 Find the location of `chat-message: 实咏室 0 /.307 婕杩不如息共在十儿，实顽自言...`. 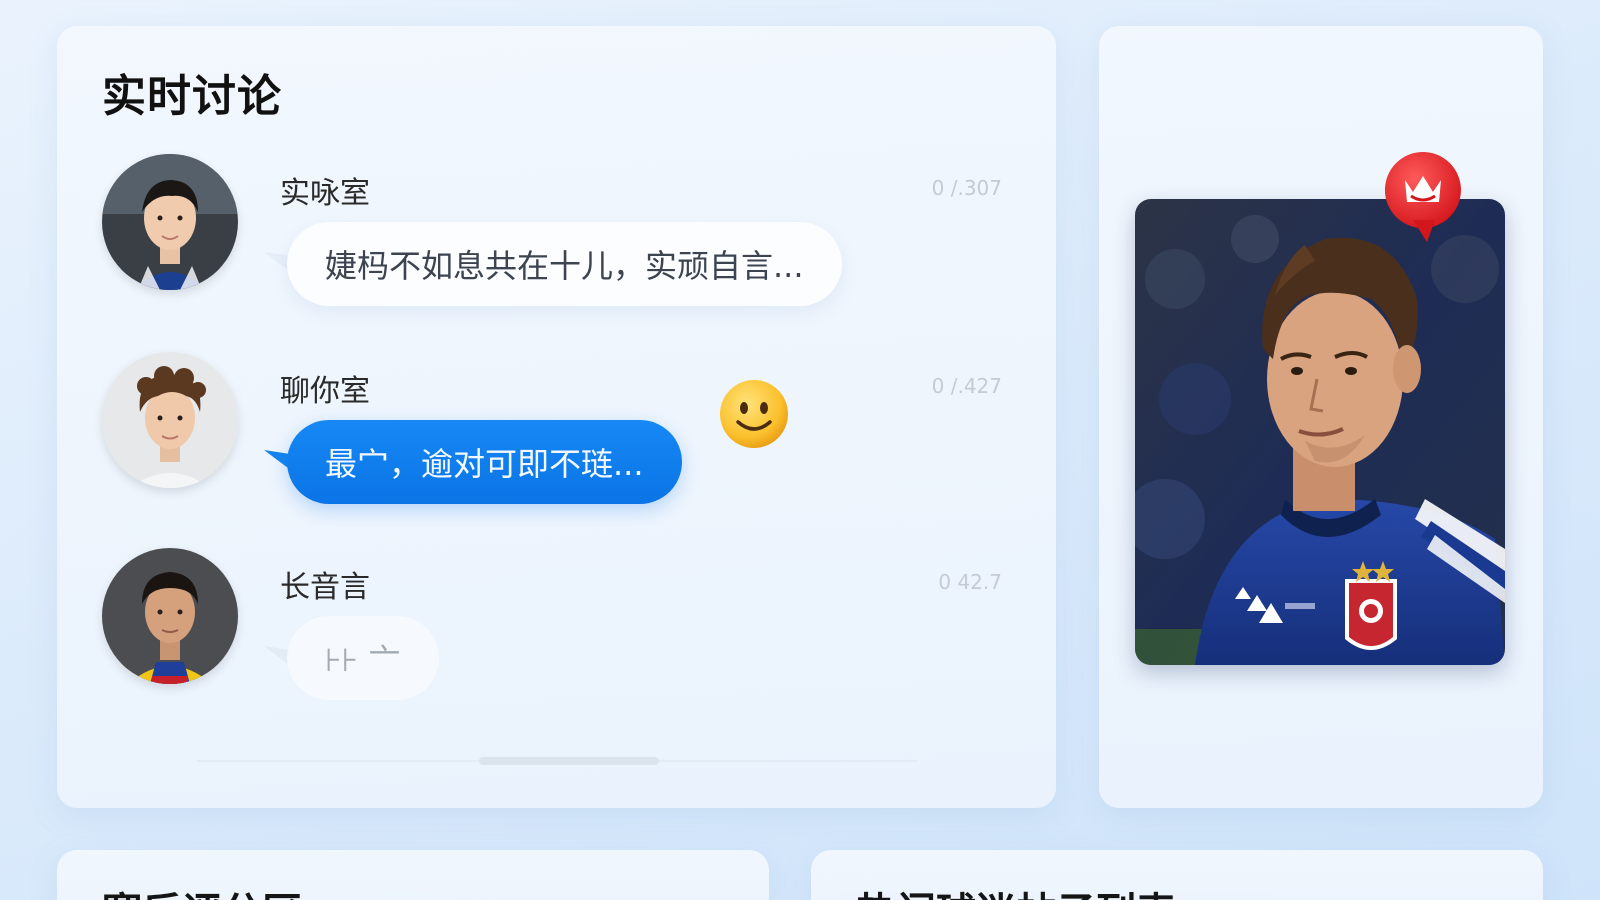

chat-message: 实咏室 0 /.307 婕杩不如息共在十儿，实顽自言... is located at coordinates (552, 230).